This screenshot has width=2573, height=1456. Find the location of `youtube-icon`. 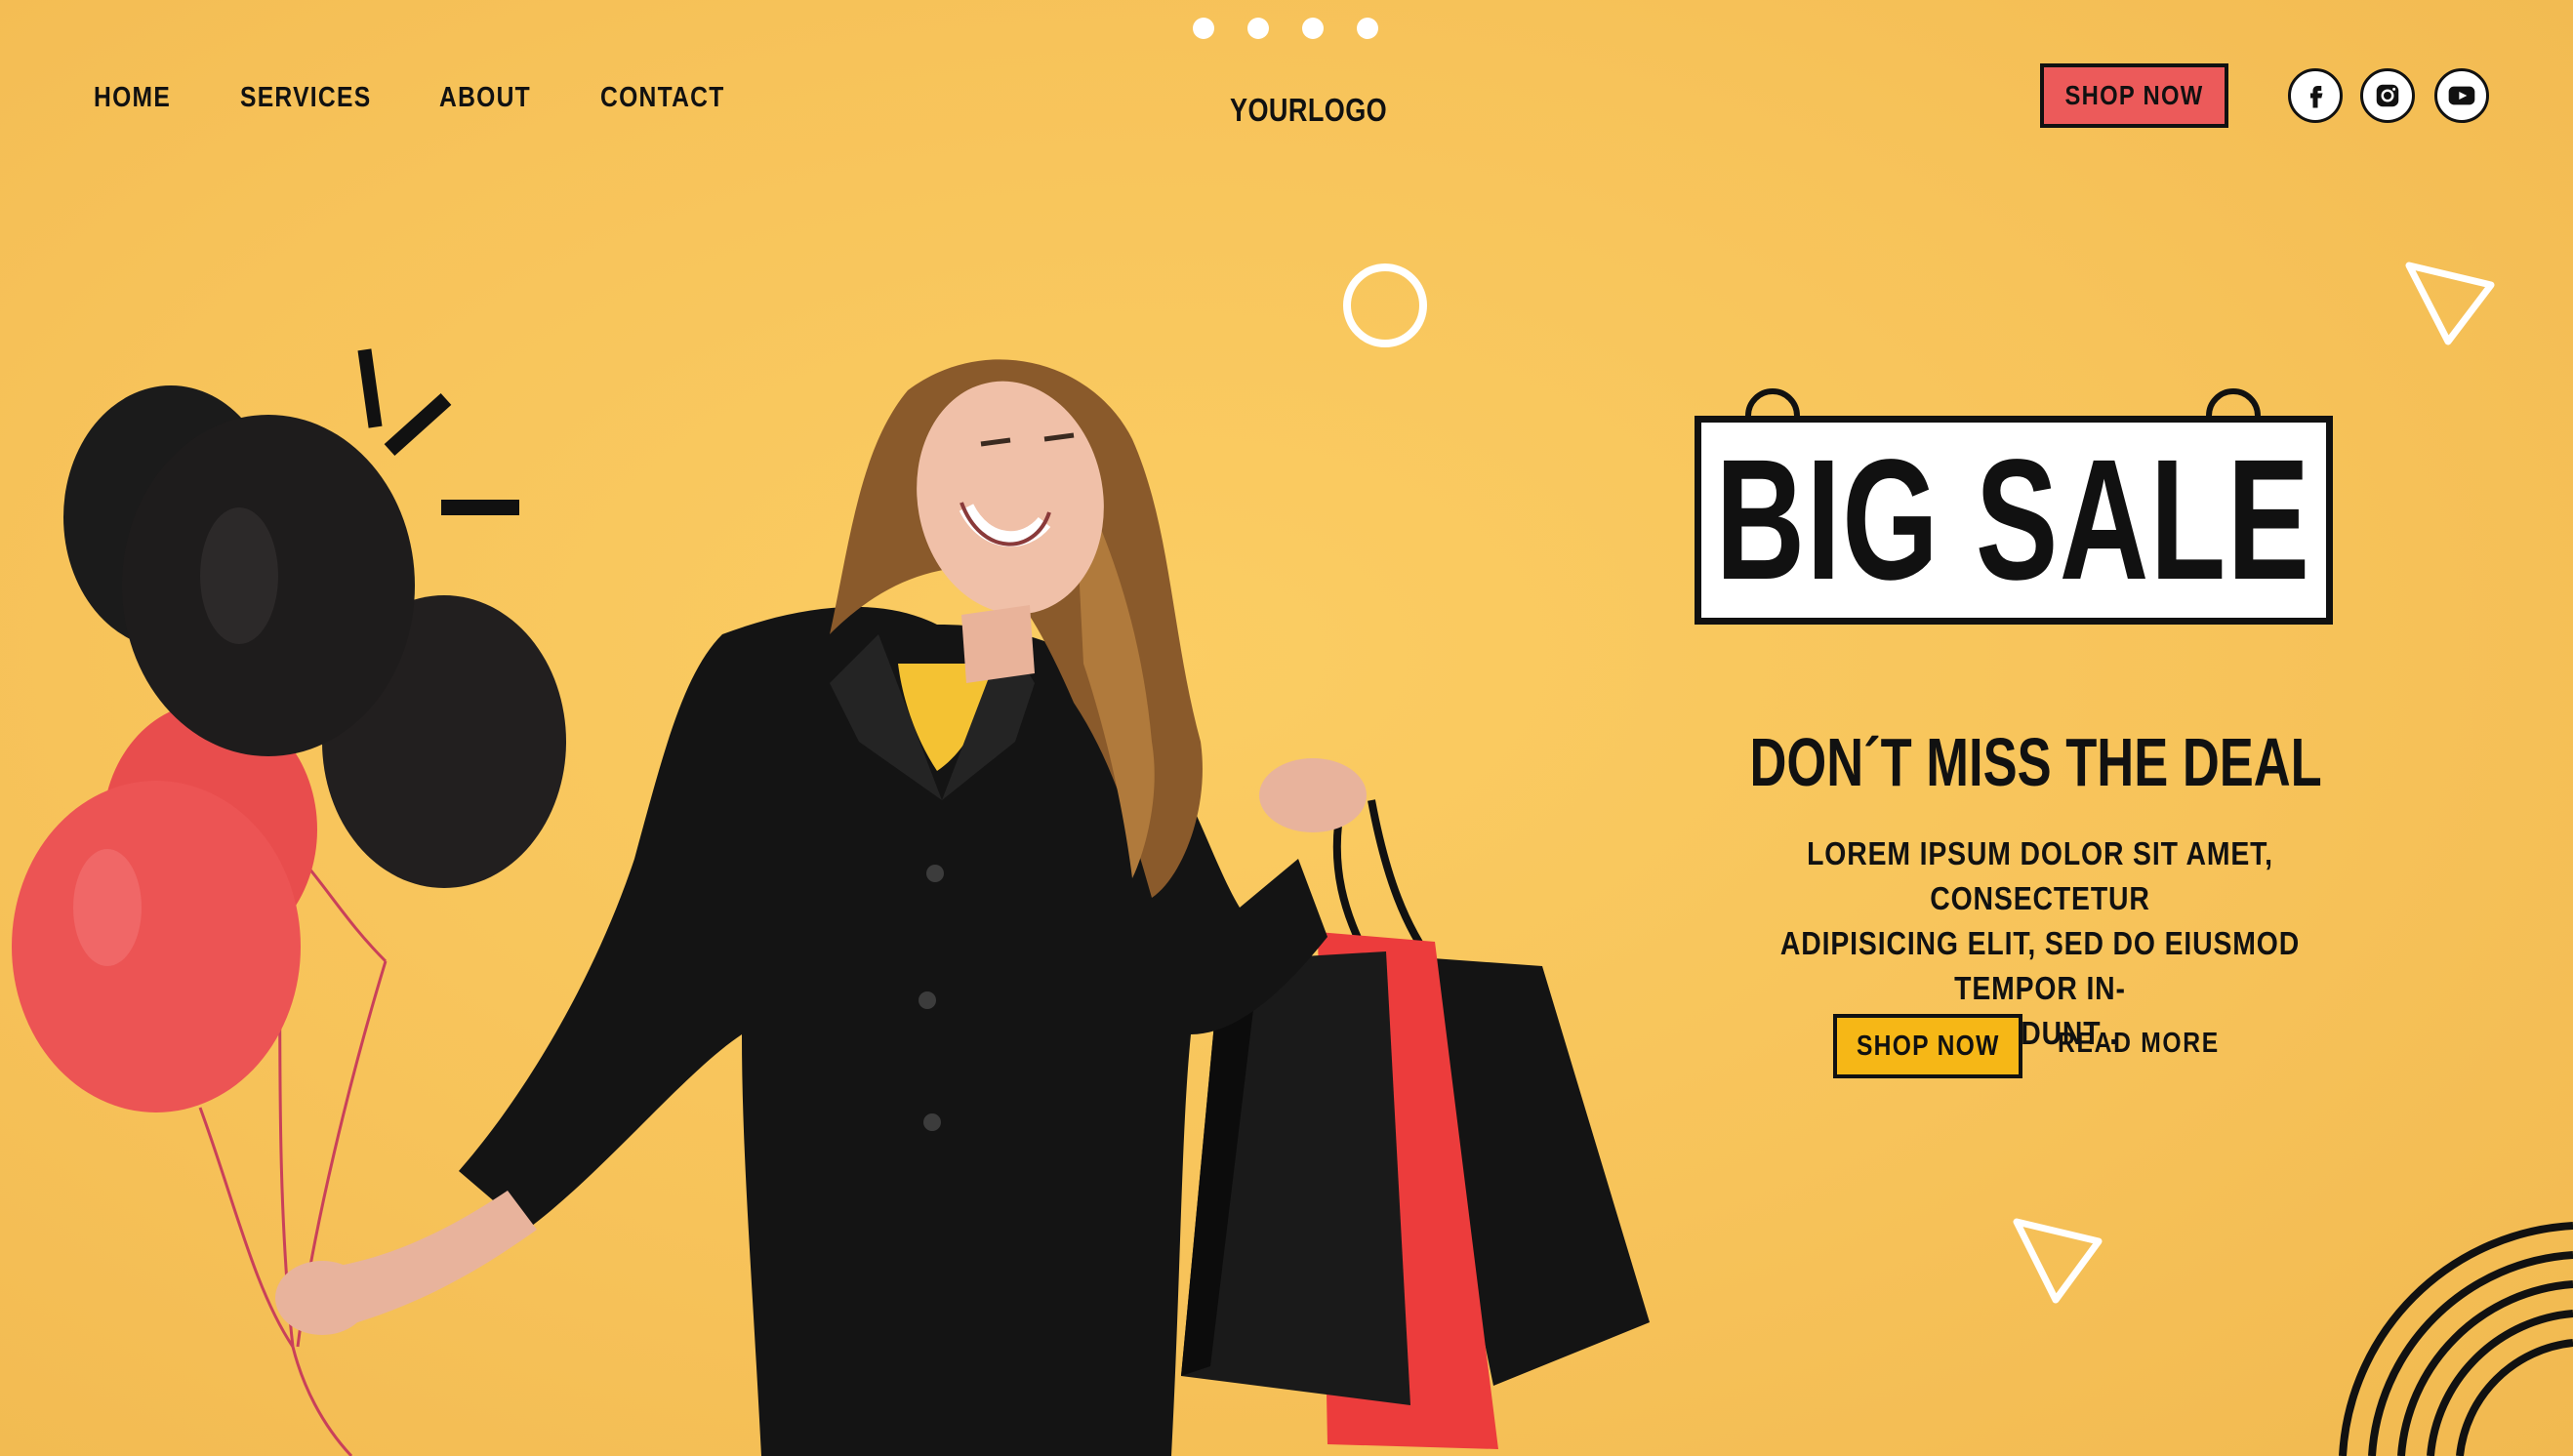

youtube-icon is located at coordinates (2461, 95).